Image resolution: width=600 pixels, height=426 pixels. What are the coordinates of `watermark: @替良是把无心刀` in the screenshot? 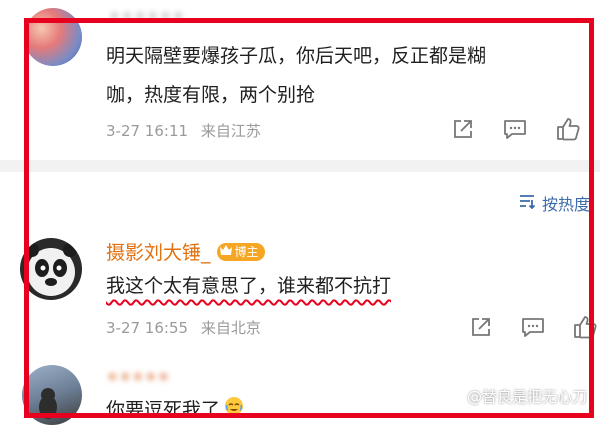 It's located at (517, 396).